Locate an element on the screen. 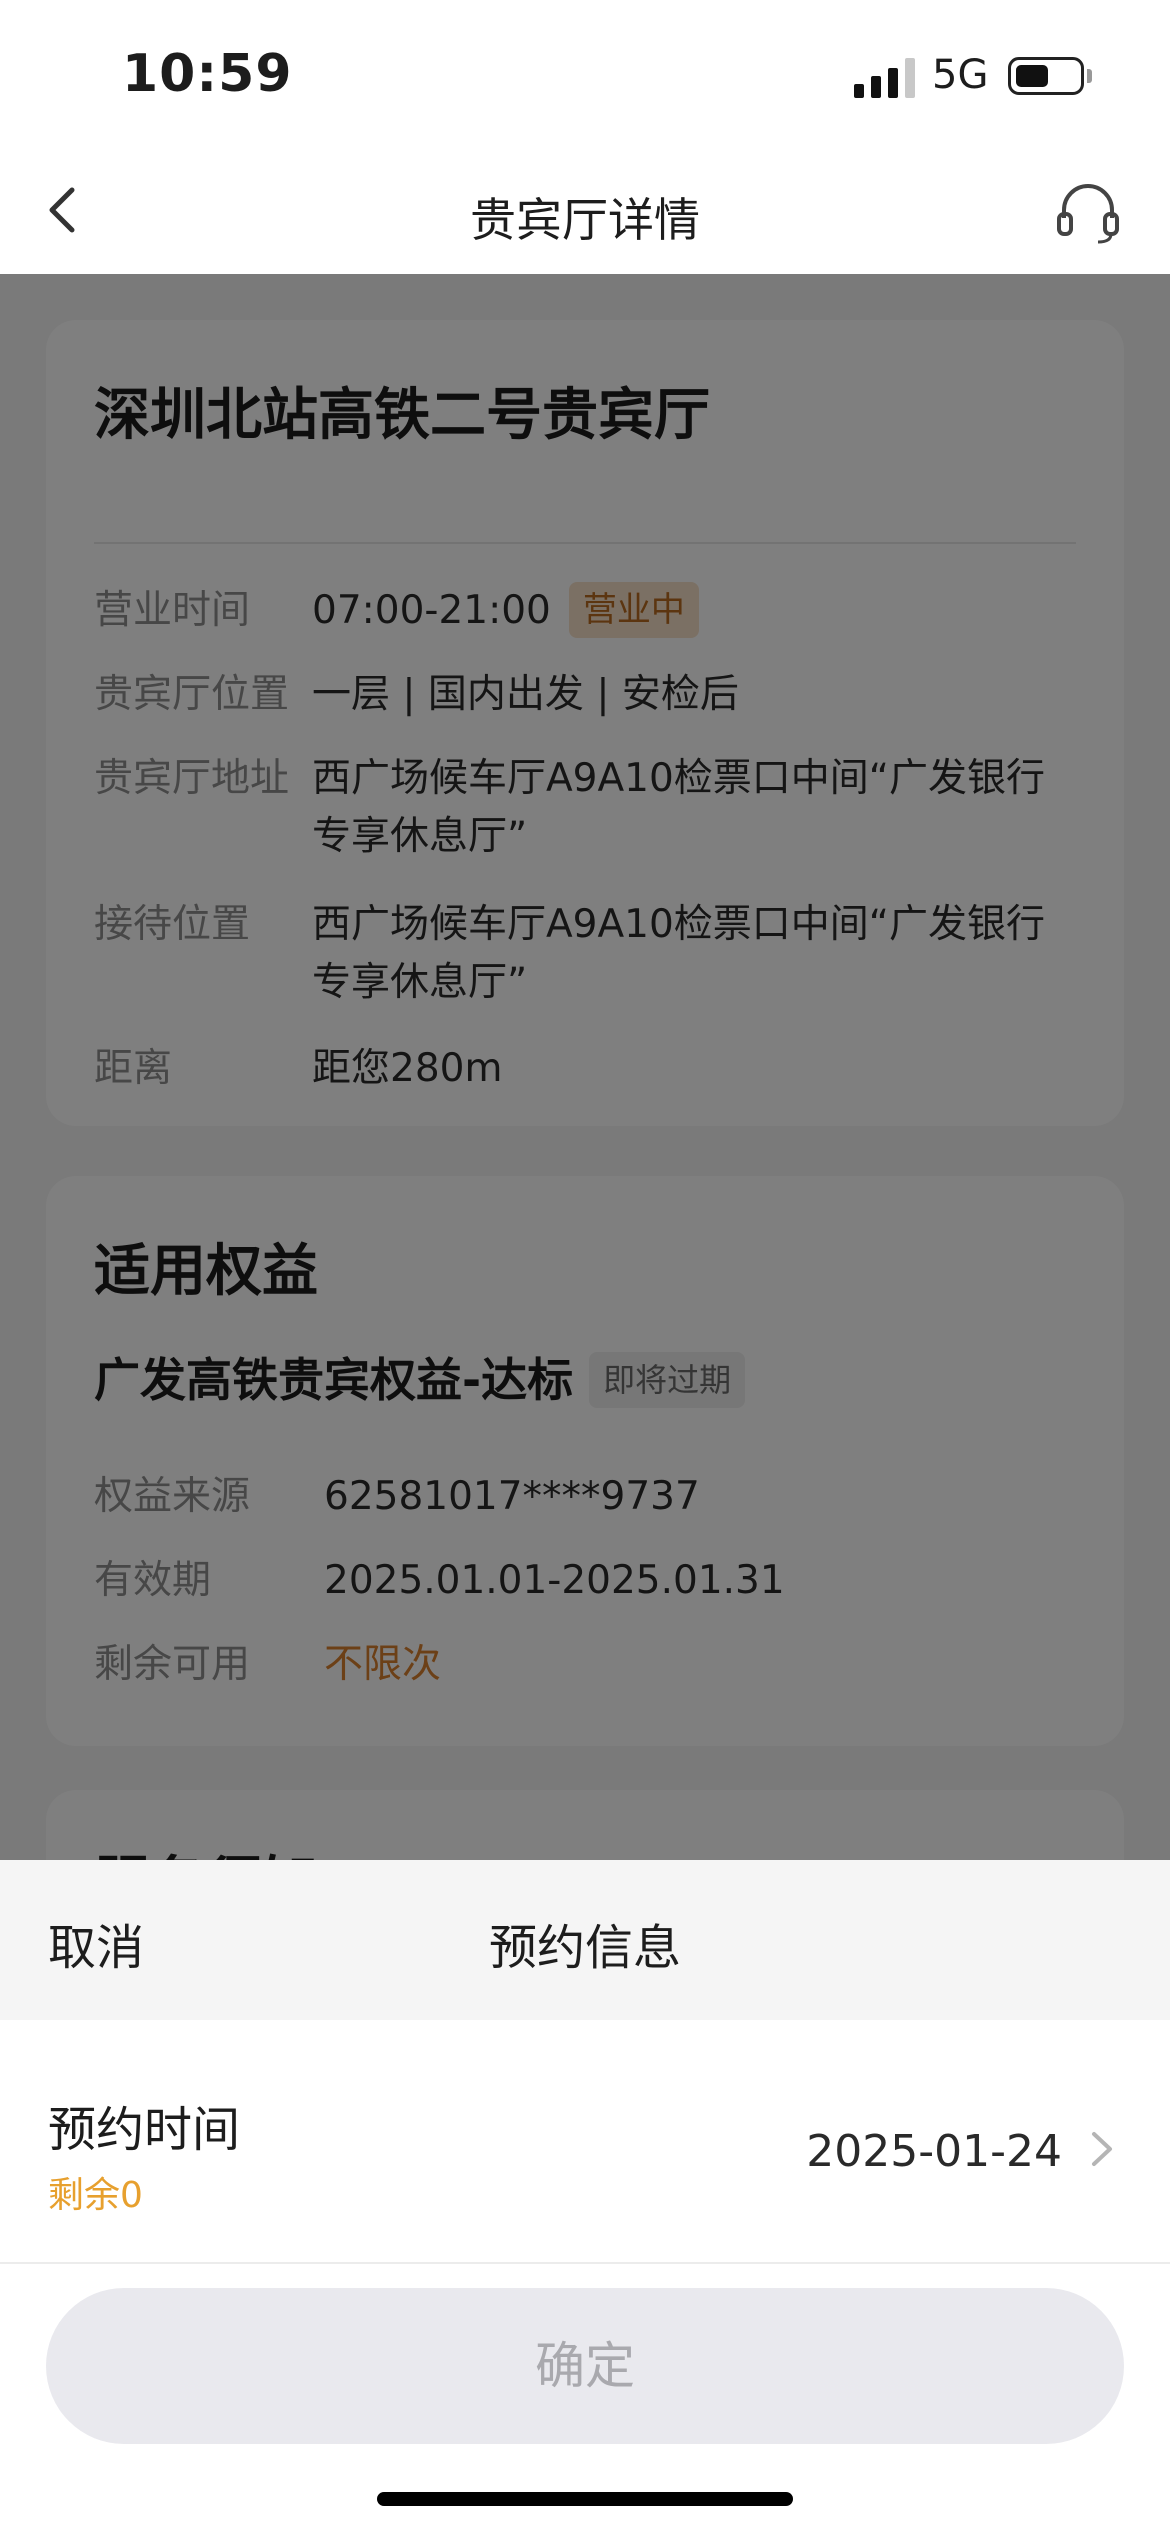 The height and width of the screenshot is (2532, 1170). nav-bar: 贵宾厅详情 is located at coordinates (585, 212).